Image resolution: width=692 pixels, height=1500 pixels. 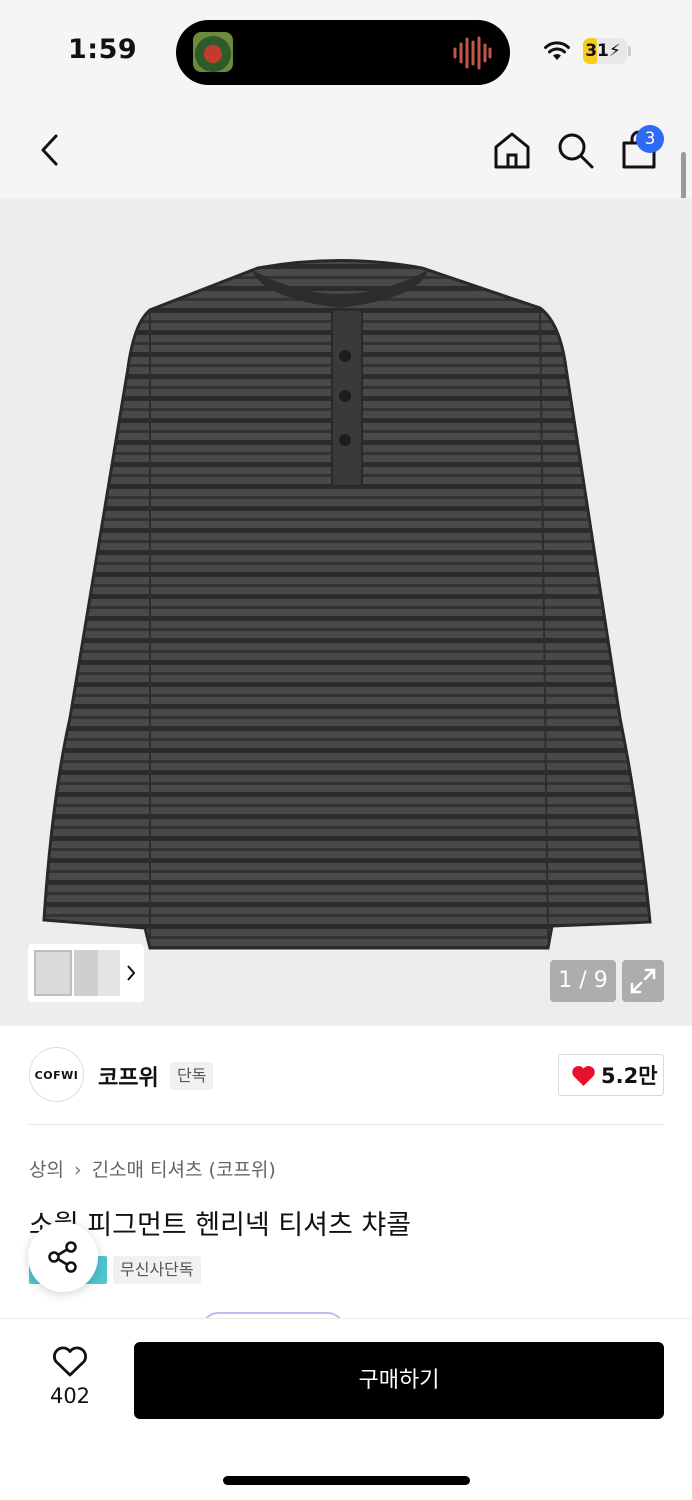 I want to click on dynamic-island, so click(x=343, y=52).